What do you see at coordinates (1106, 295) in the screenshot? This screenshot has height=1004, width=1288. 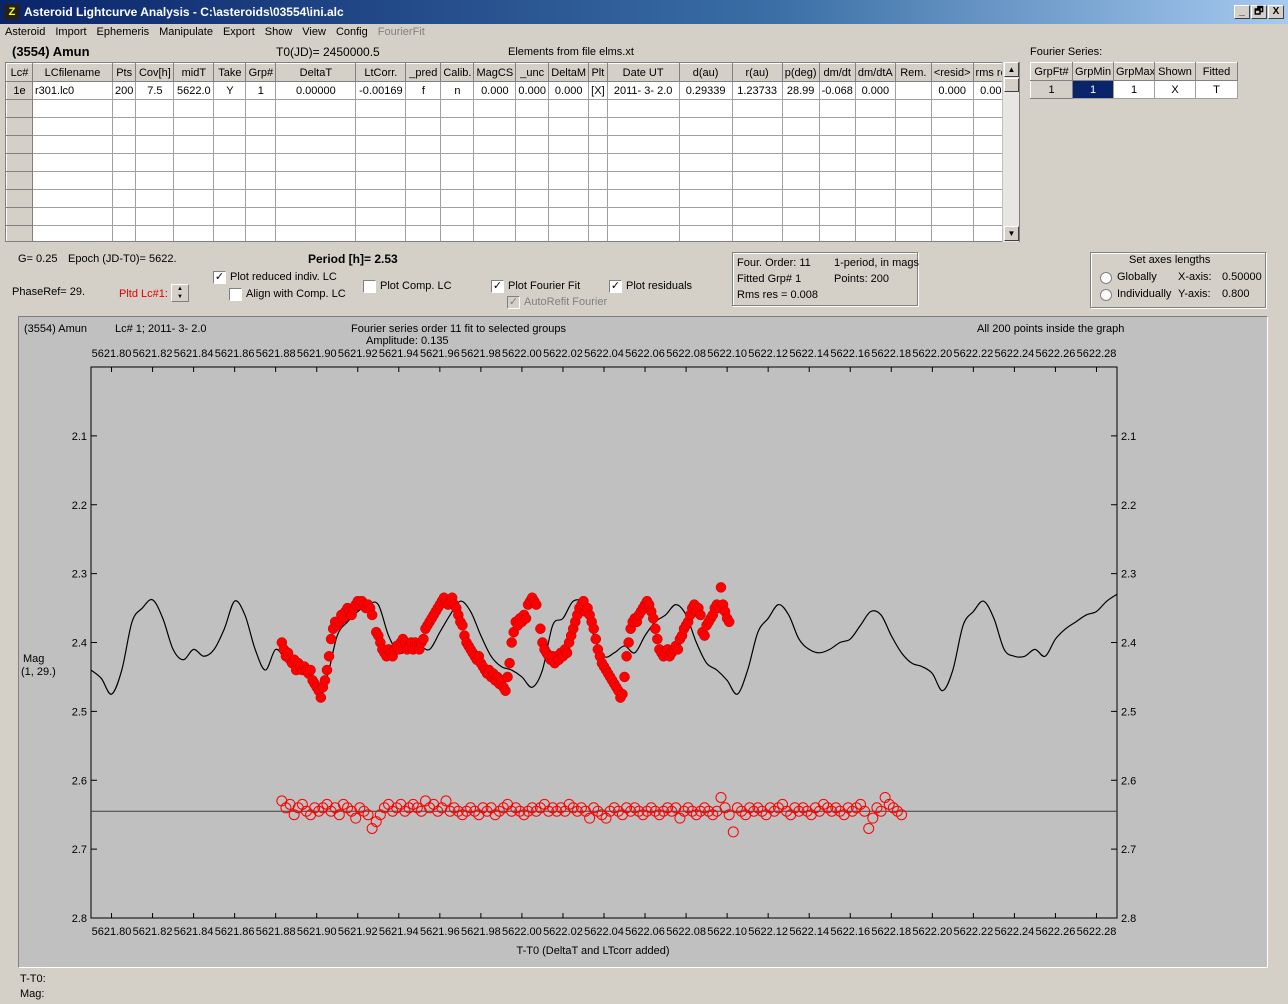 I see `individually-radio` at bounding box center [1106, 295].